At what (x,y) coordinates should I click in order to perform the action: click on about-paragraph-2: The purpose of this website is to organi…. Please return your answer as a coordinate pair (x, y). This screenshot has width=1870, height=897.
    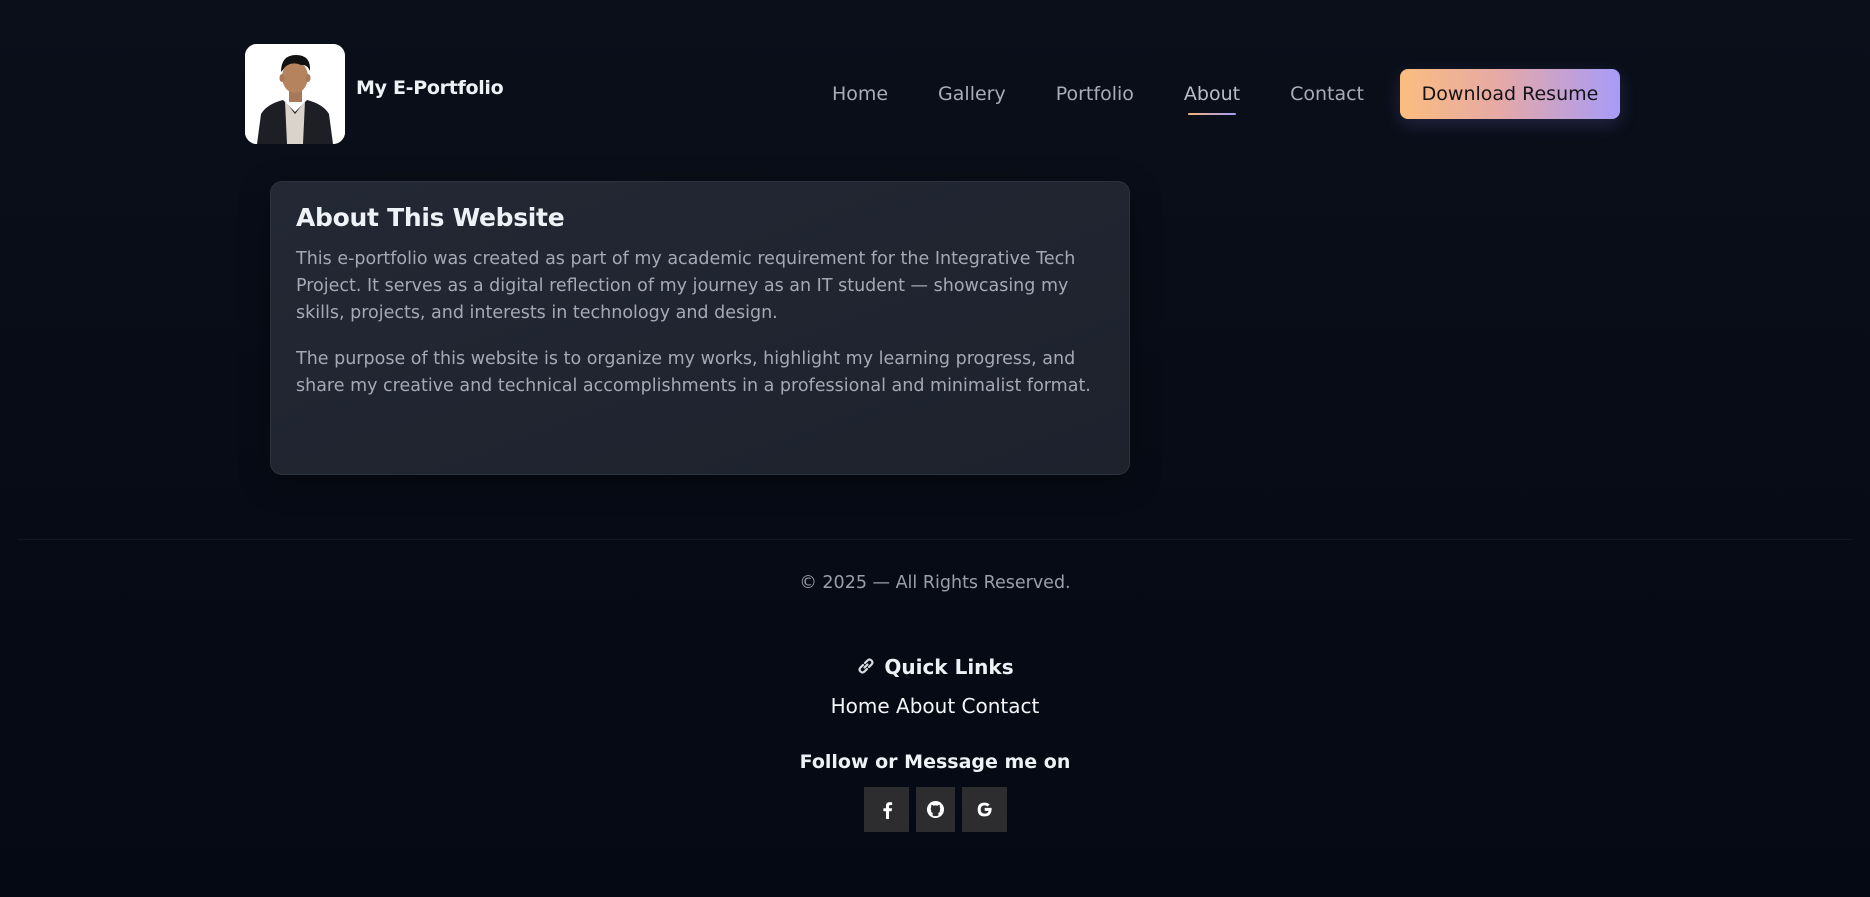
    Looking at the image, I should click on (693, 372).